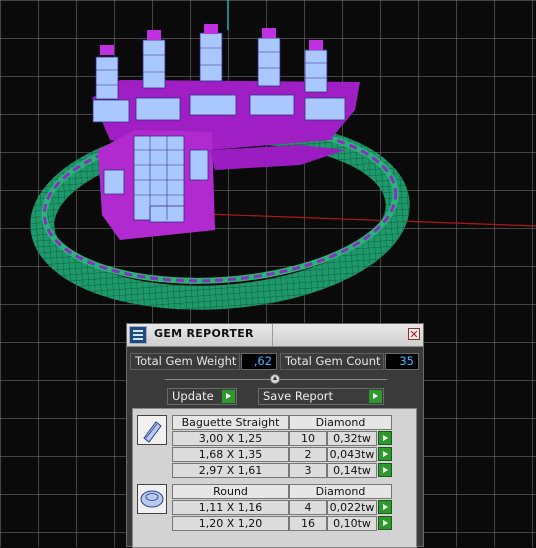 This screenshot has width=536, height=548. I want to click on gem-weight: 0,10tw, so click(352, 523).